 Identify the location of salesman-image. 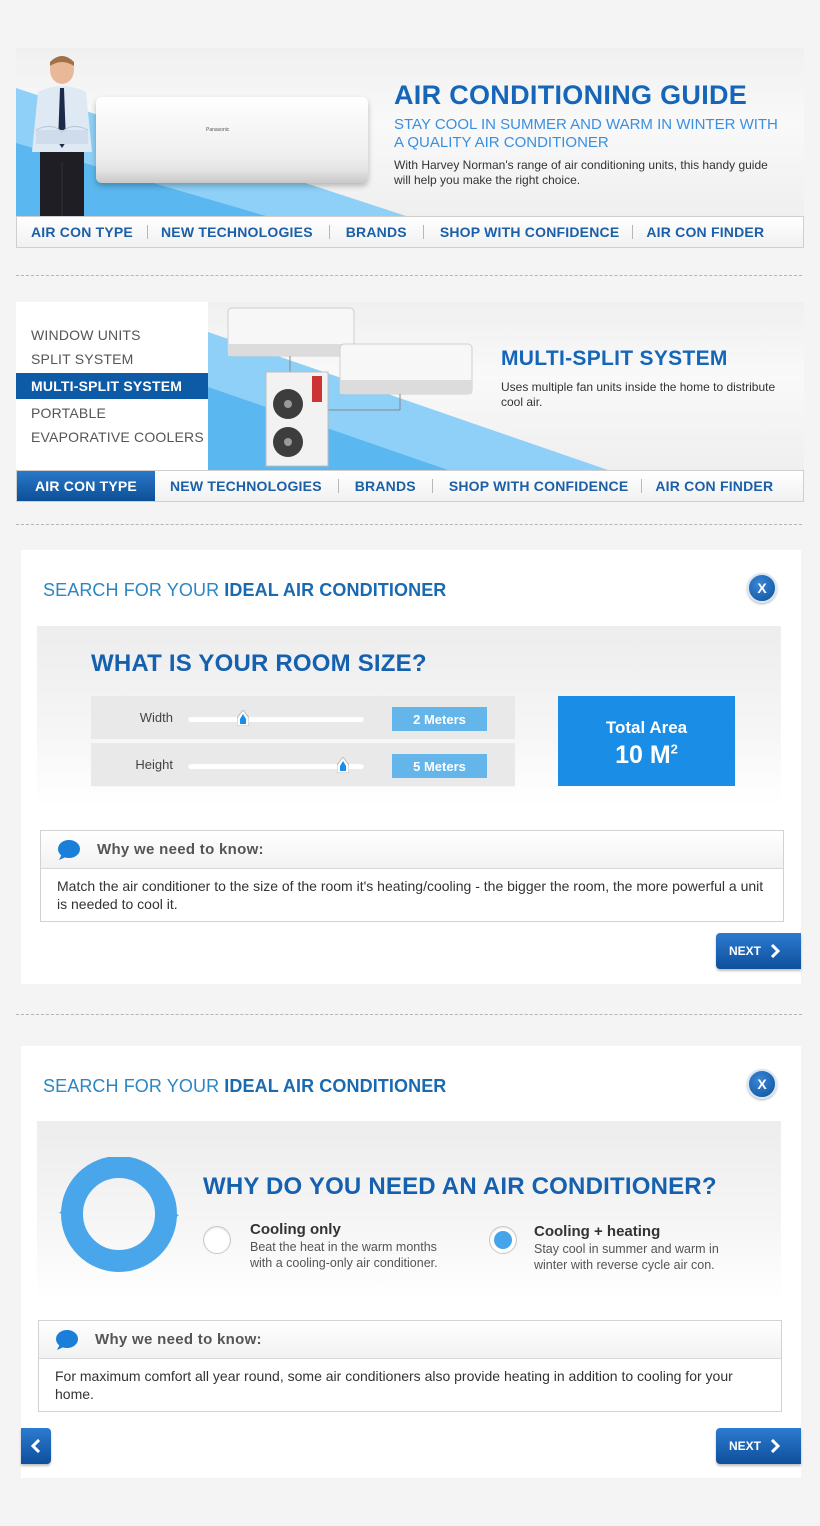
(62, 136).